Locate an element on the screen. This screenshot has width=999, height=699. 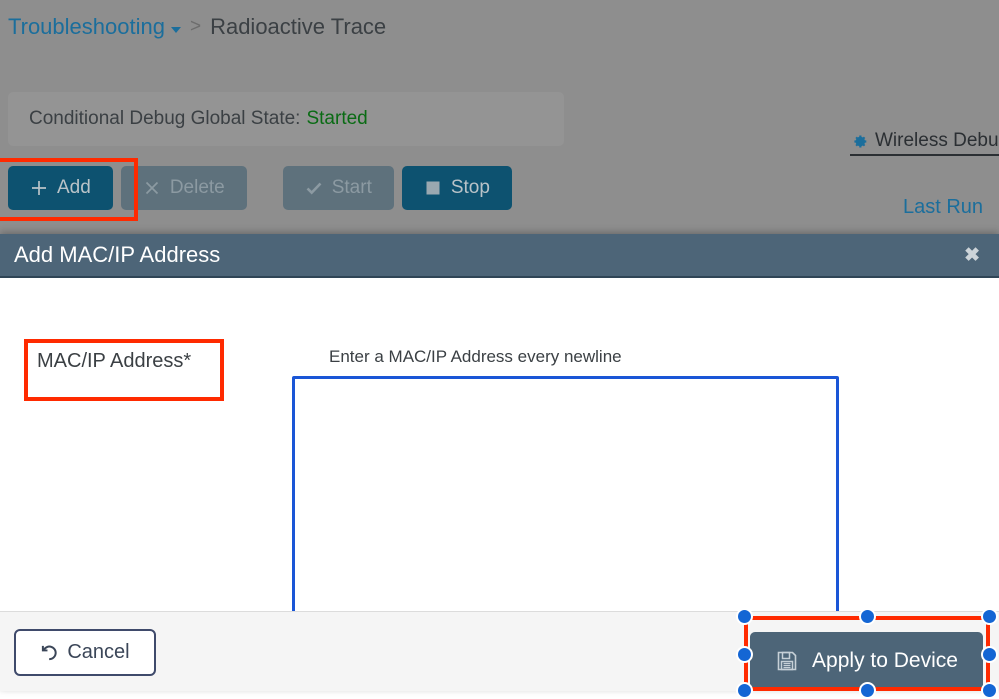
wireless-debug-link: Wireless Debu is located at coordinates (924, 143).